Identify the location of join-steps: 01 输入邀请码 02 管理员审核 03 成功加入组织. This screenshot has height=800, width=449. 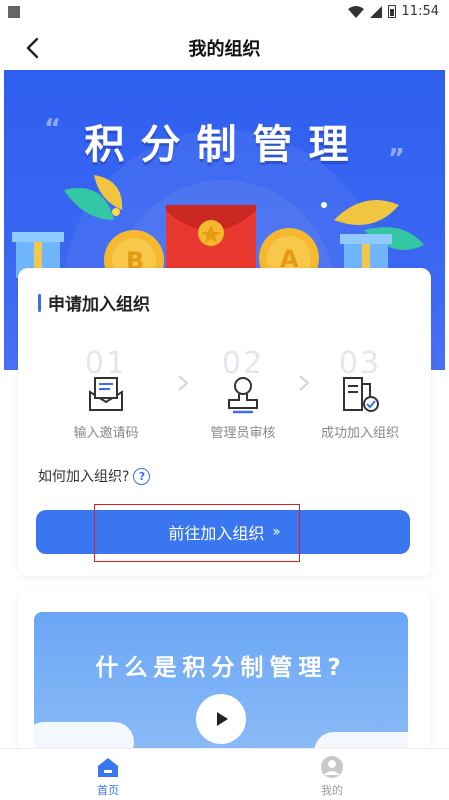
(224, 403).